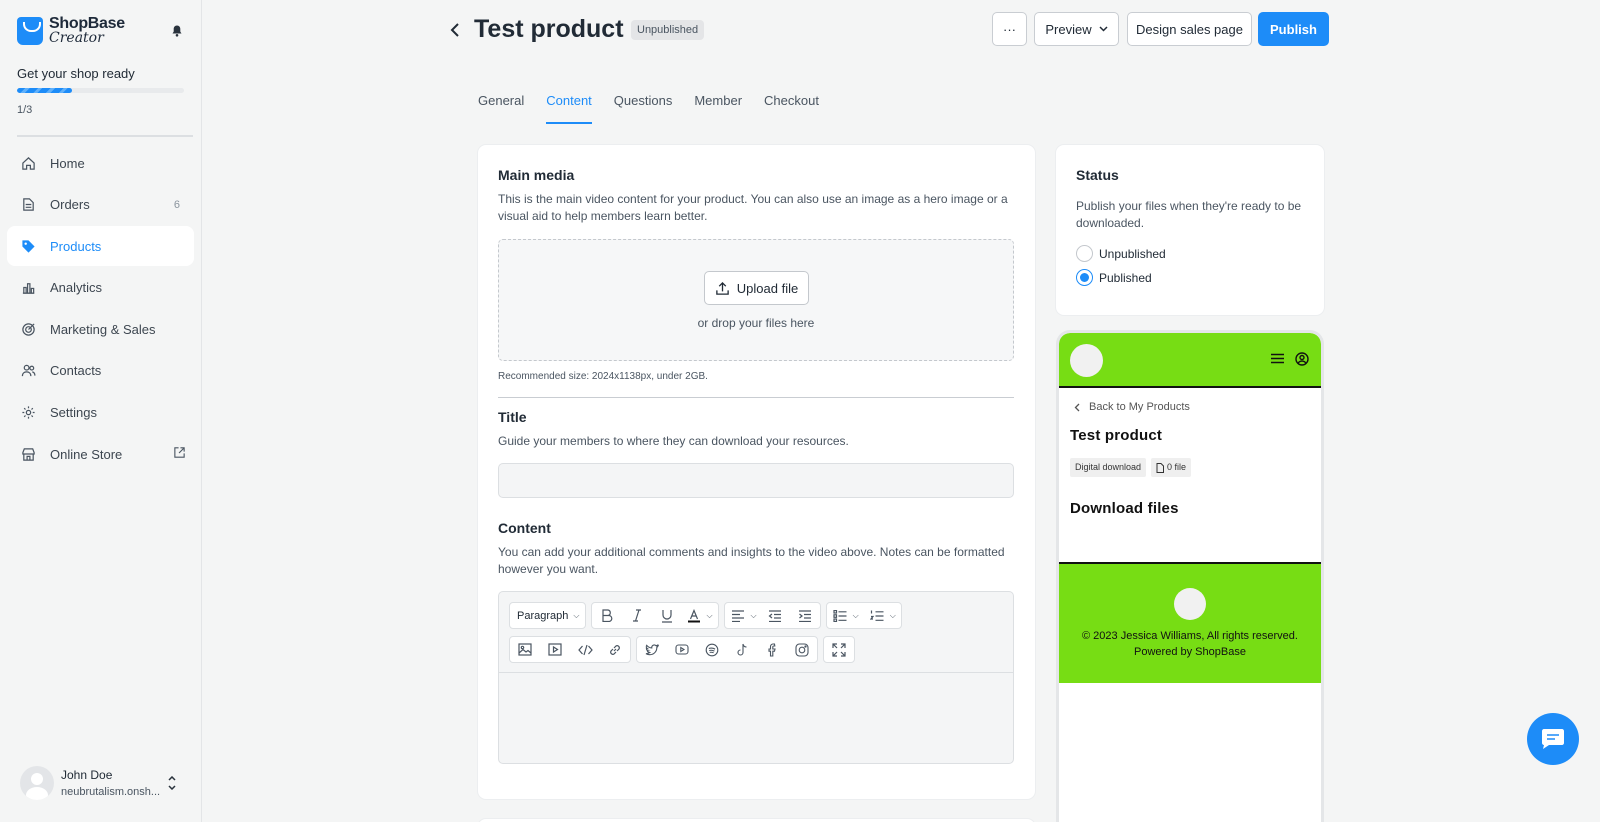  Describe the element at coordinates (555, 649) in the screenshot. I see `video-icon` at that location.